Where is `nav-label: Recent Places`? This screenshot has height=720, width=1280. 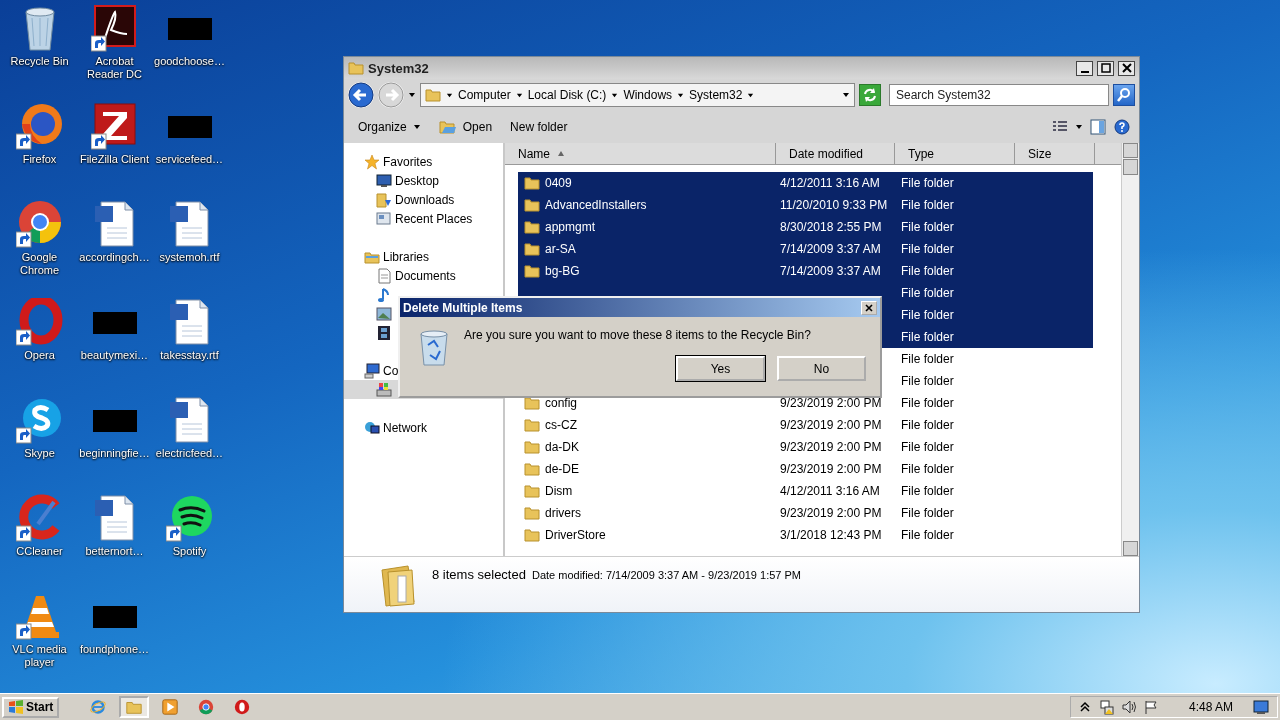 nav-label: Recent Places is located at coordinates (434, 218).